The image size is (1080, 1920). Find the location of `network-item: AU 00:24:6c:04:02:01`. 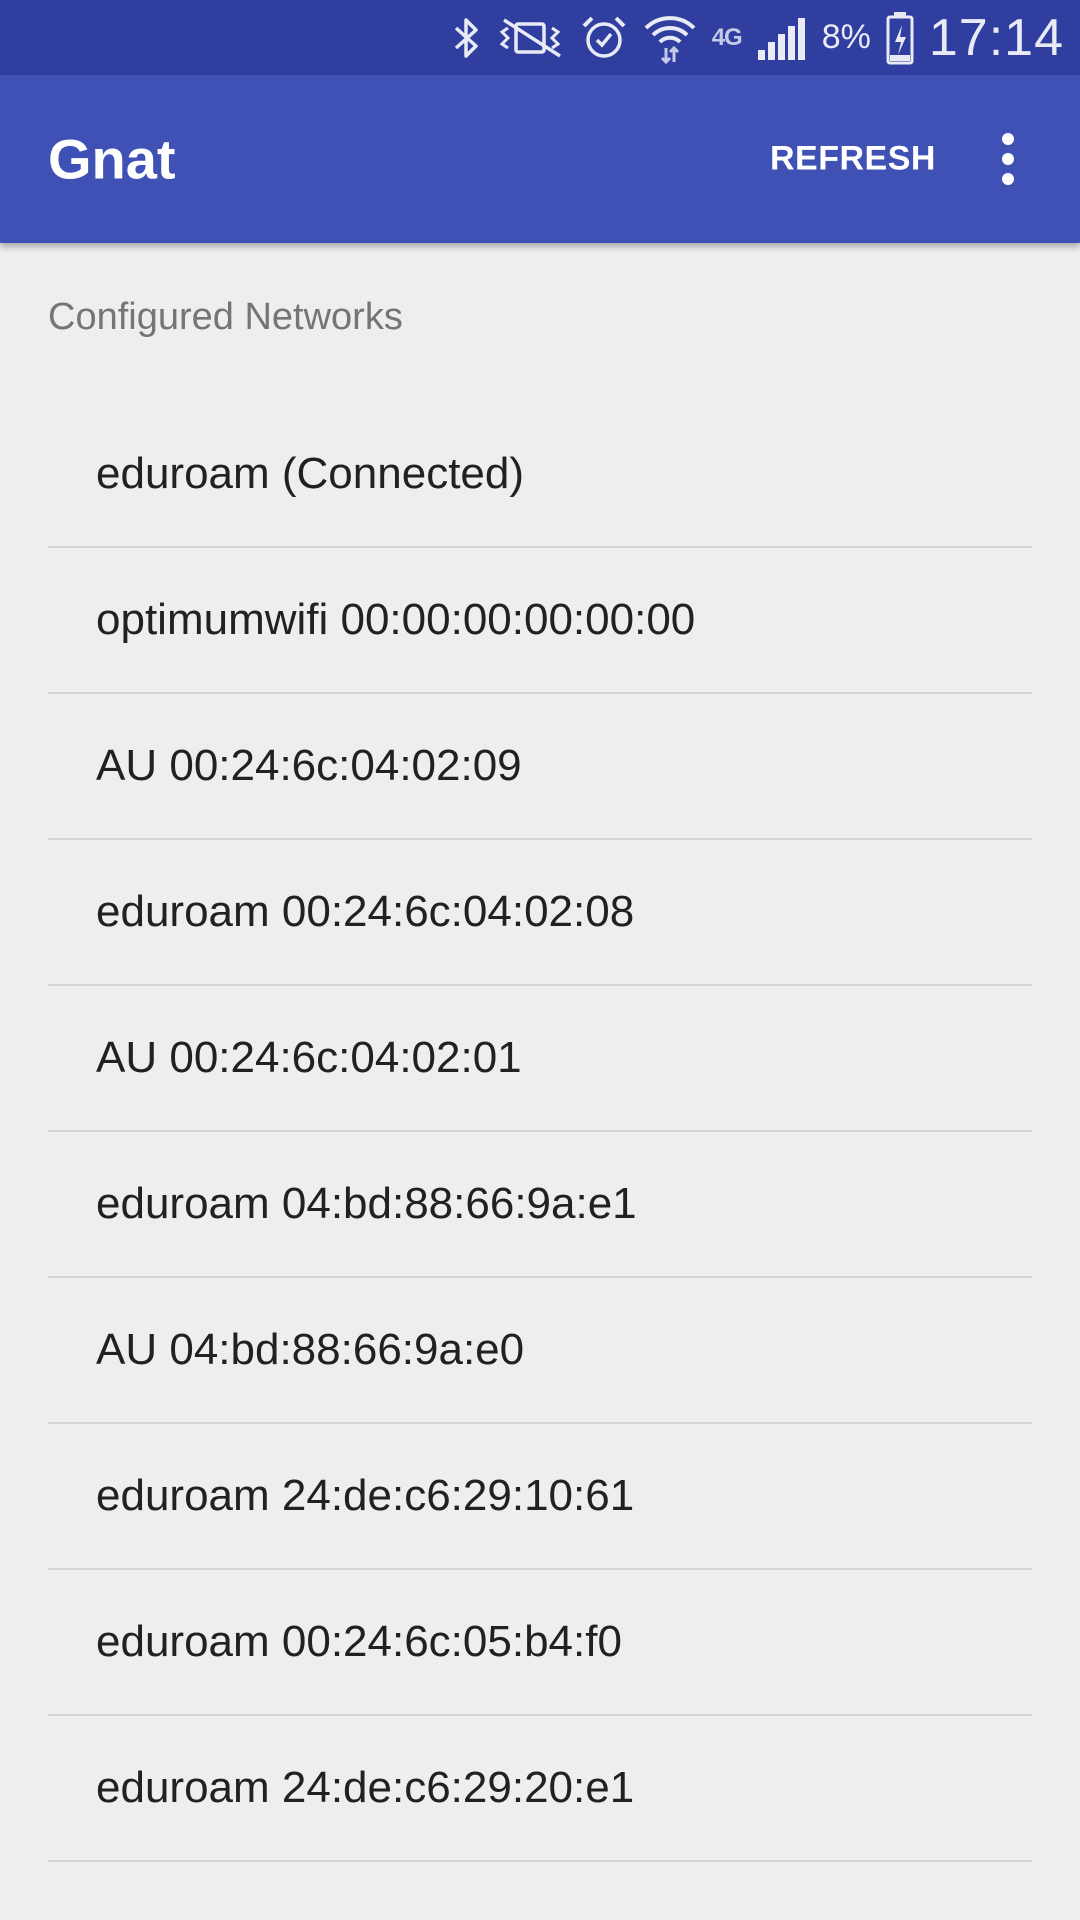

network-item: AU 00:24:6c:04:02:01 is located at coordinates (540, 1059).